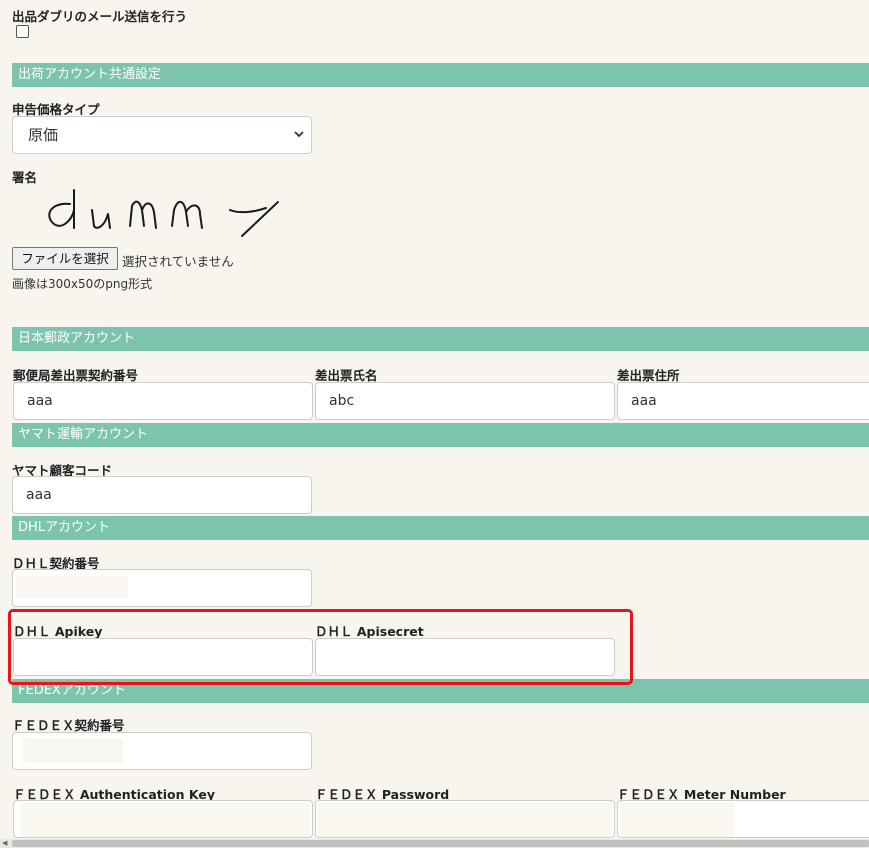 The image size is (869, 848). Describe the element at coordinates (100, 16) in the screenshot. I see `dup-mail-label: 出品ダブリのメール送信を行う` at that location.